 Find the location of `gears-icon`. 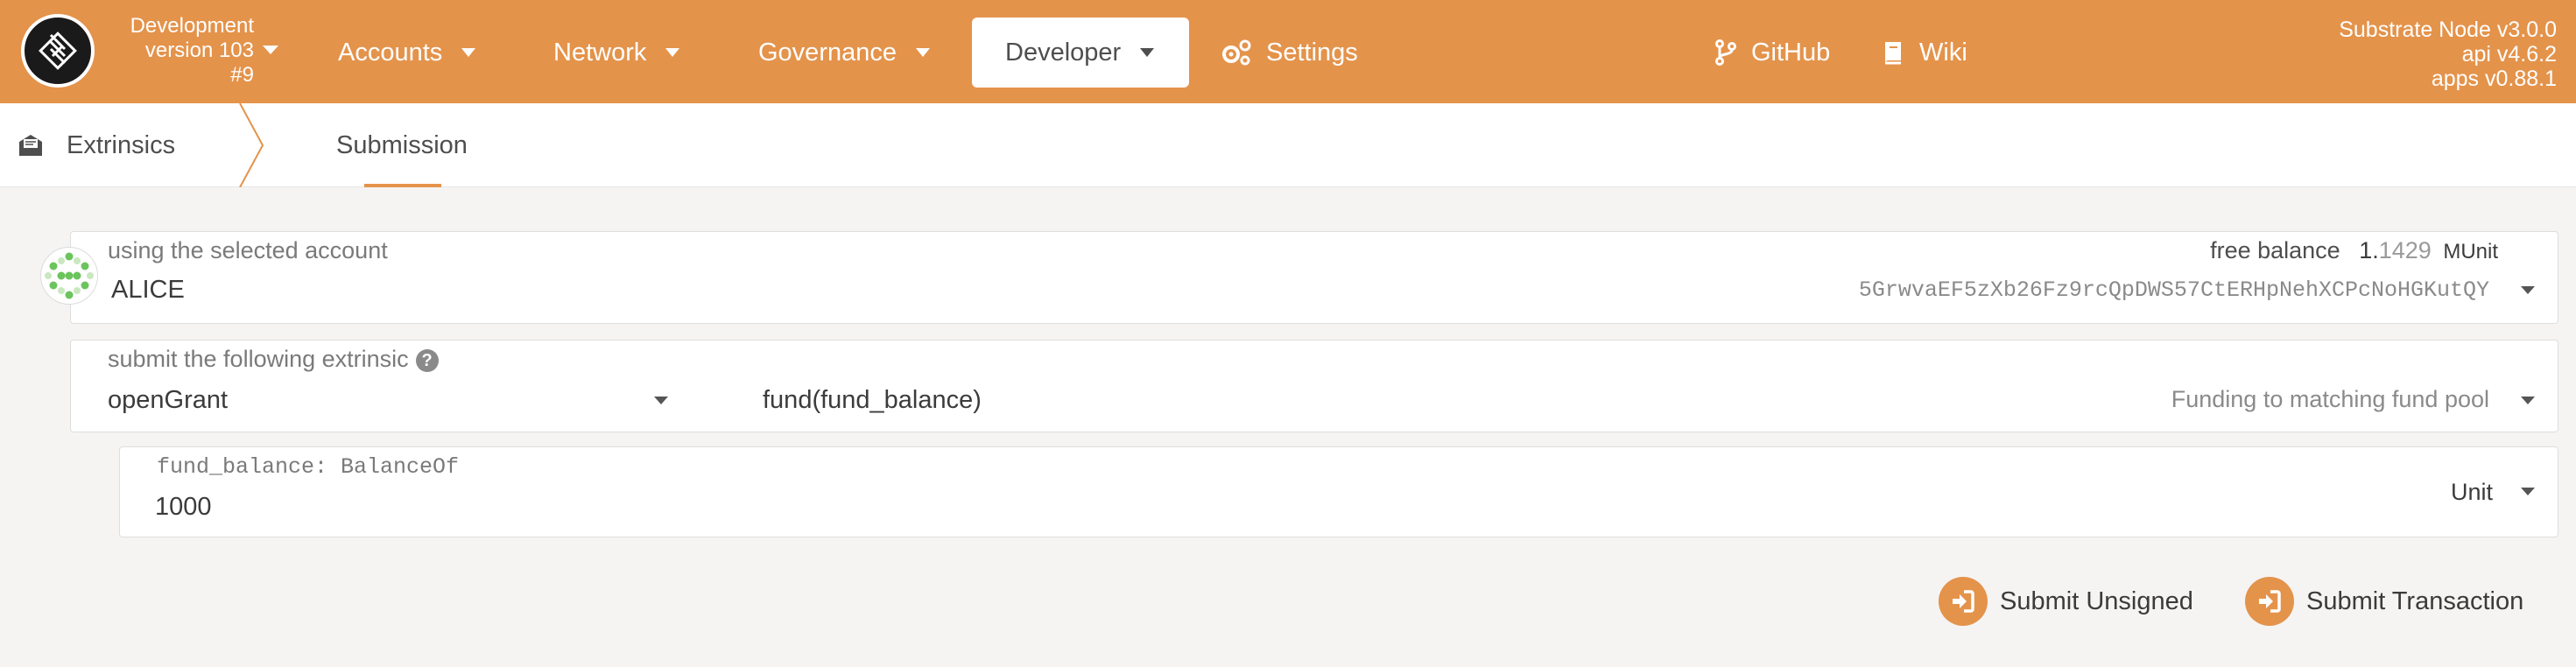

gears-icon is located at coordinates (1236, 52).